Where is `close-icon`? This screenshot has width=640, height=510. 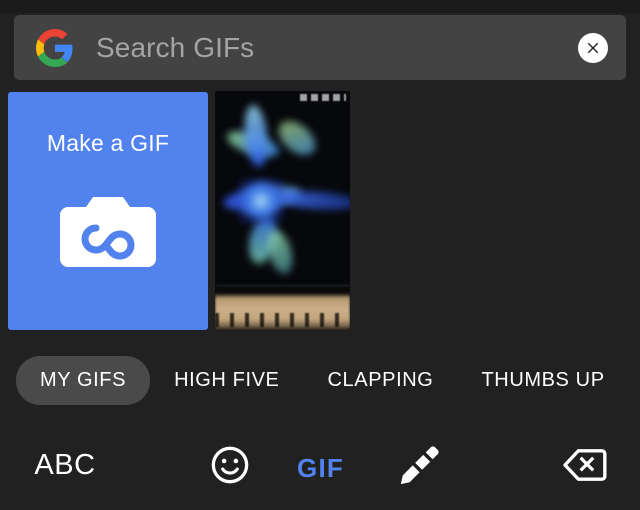 close-icon is located at coordinates (593, 48).